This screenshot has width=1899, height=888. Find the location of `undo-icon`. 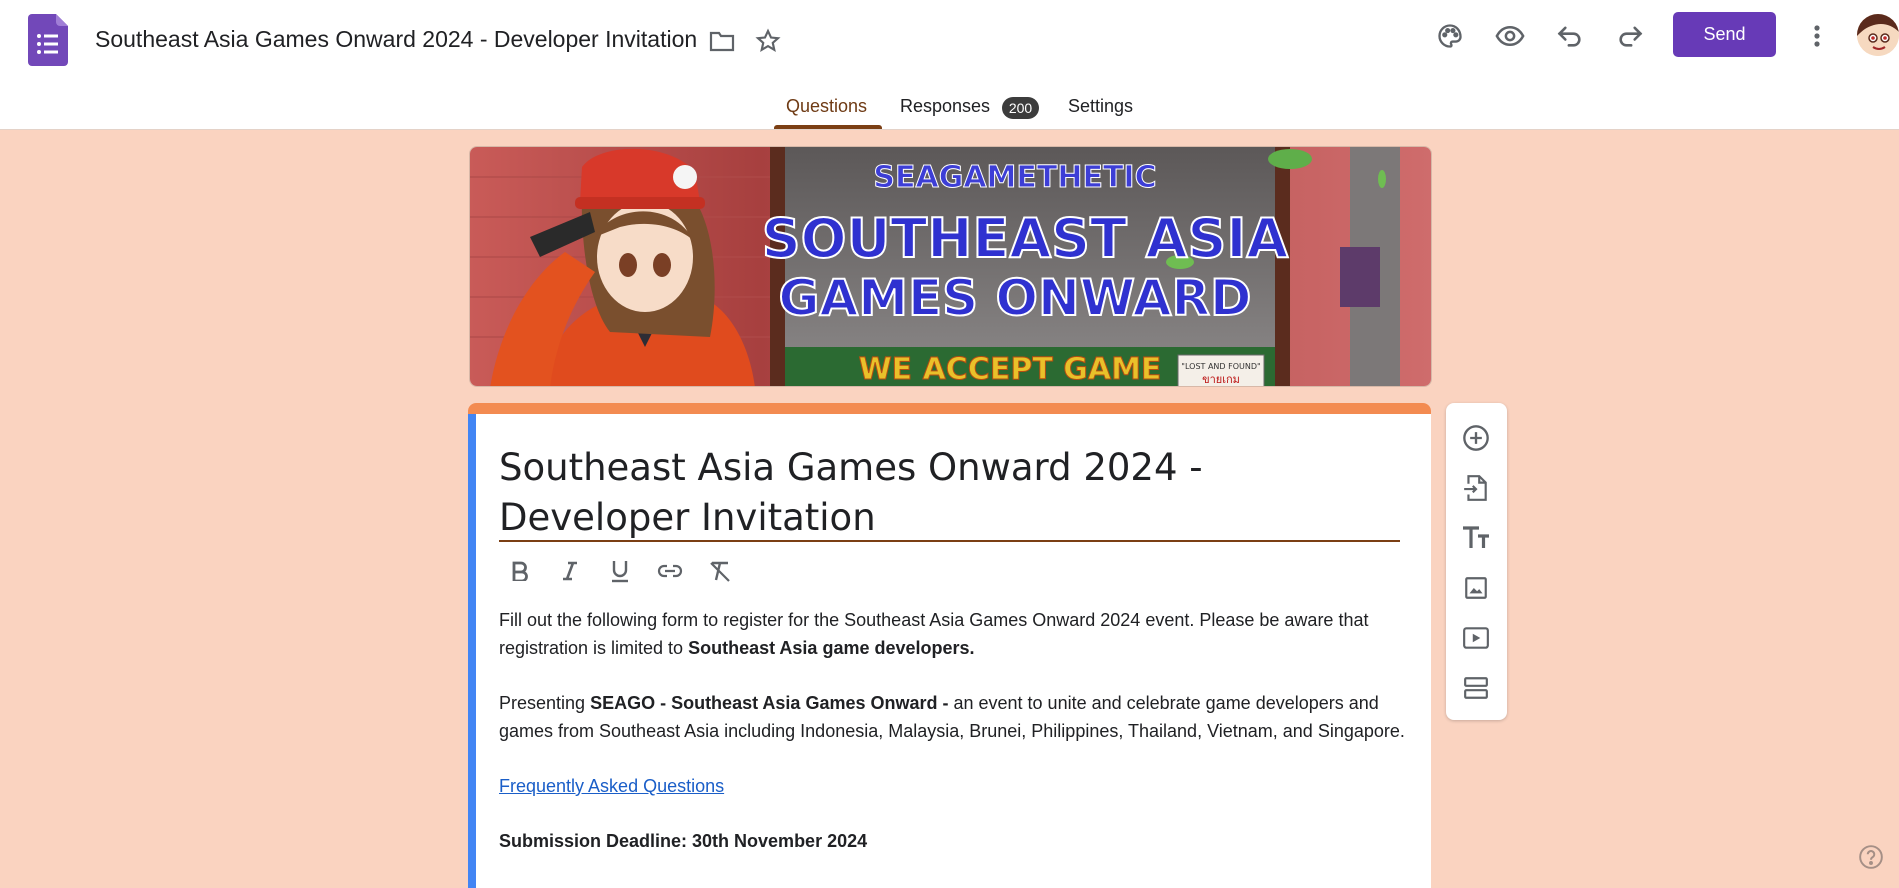

undo-icon is located at coordinates (1570, 36).